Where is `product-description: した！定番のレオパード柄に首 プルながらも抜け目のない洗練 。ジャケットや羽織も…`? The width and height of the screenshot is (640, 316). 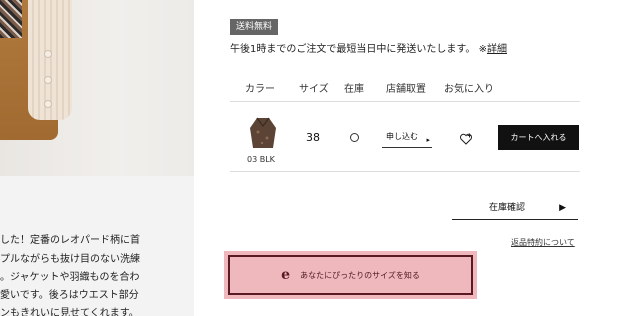 product-description: した！定番のレオパード柄に首 プルながらも抜け目のない洗練 。ジャケットや羽織も… is located at coordinates (97, 262).